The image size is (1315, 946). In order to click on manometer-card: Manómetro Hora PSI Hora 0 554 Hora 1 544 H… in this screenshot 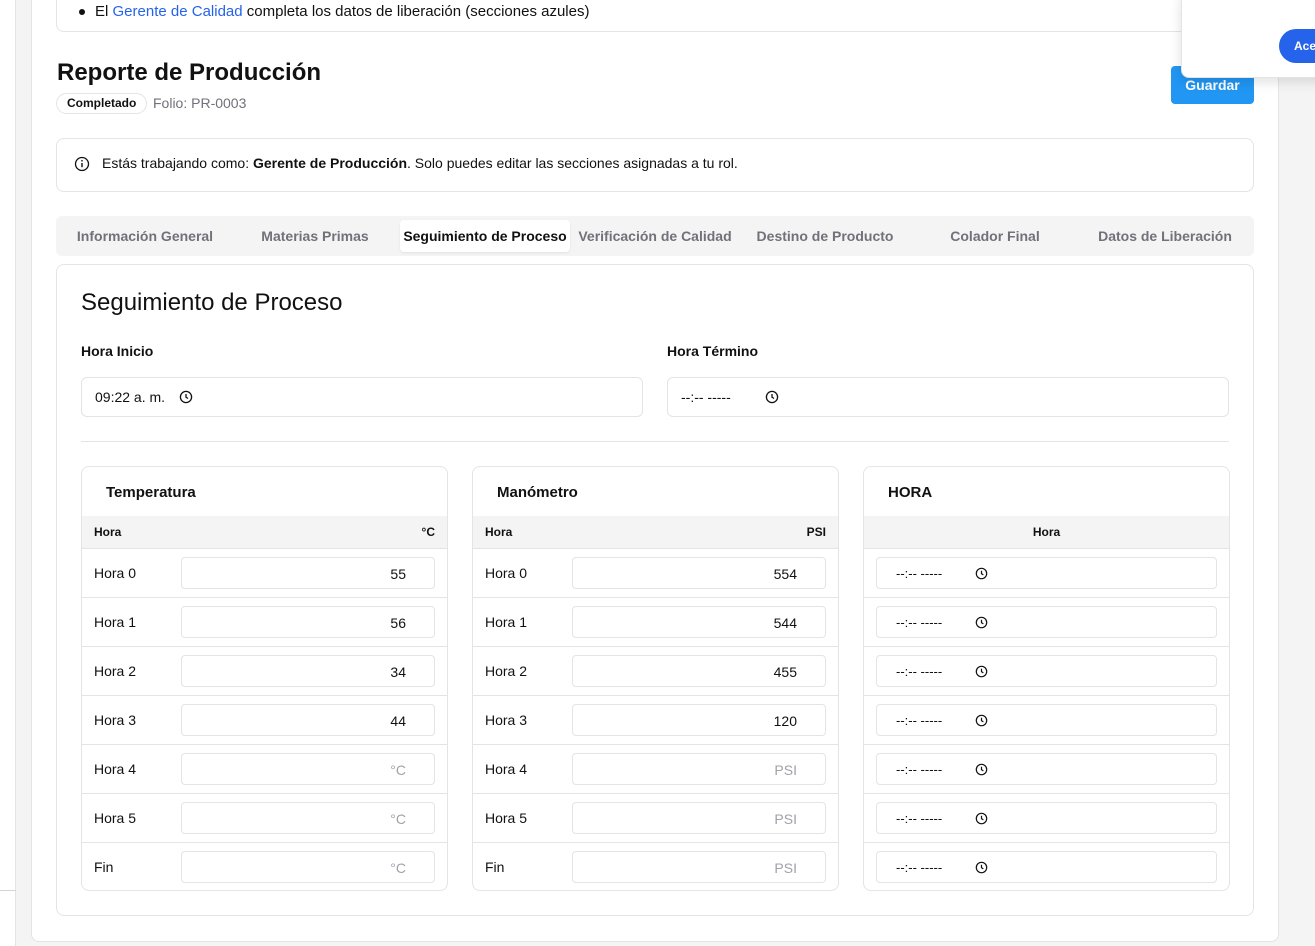, I will do `click(655, 678)`.